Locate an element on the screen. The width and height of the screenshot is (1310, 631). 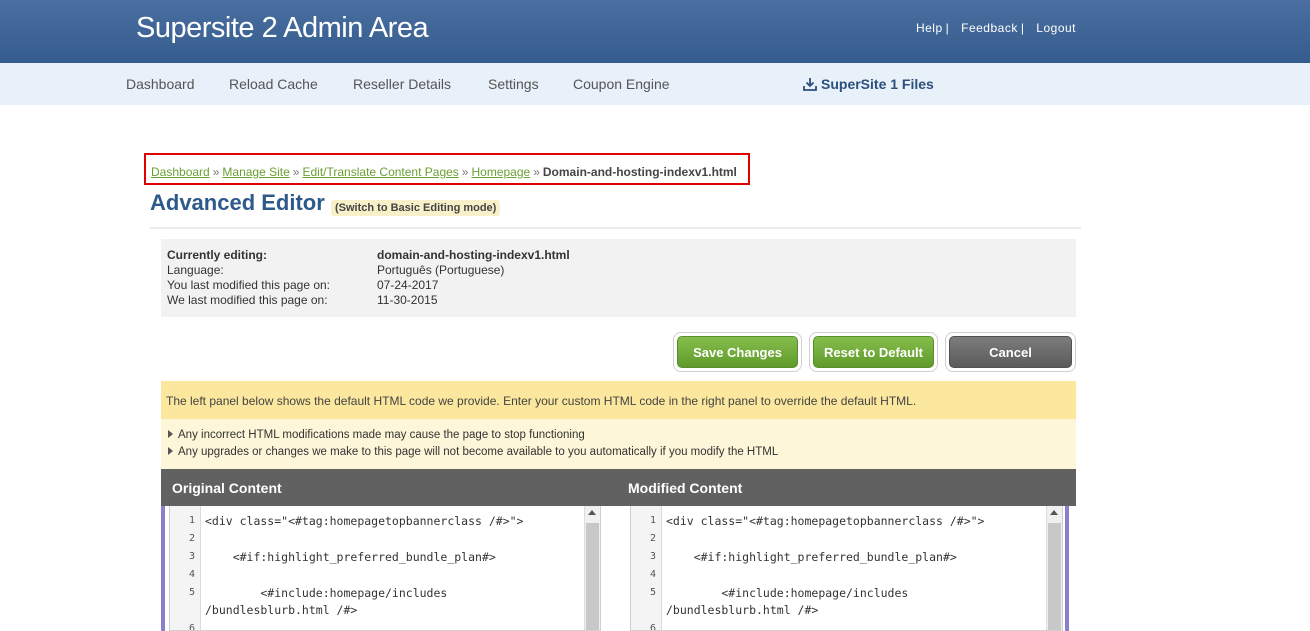
logout-link: Logout is located at coordinates (1056, 28).